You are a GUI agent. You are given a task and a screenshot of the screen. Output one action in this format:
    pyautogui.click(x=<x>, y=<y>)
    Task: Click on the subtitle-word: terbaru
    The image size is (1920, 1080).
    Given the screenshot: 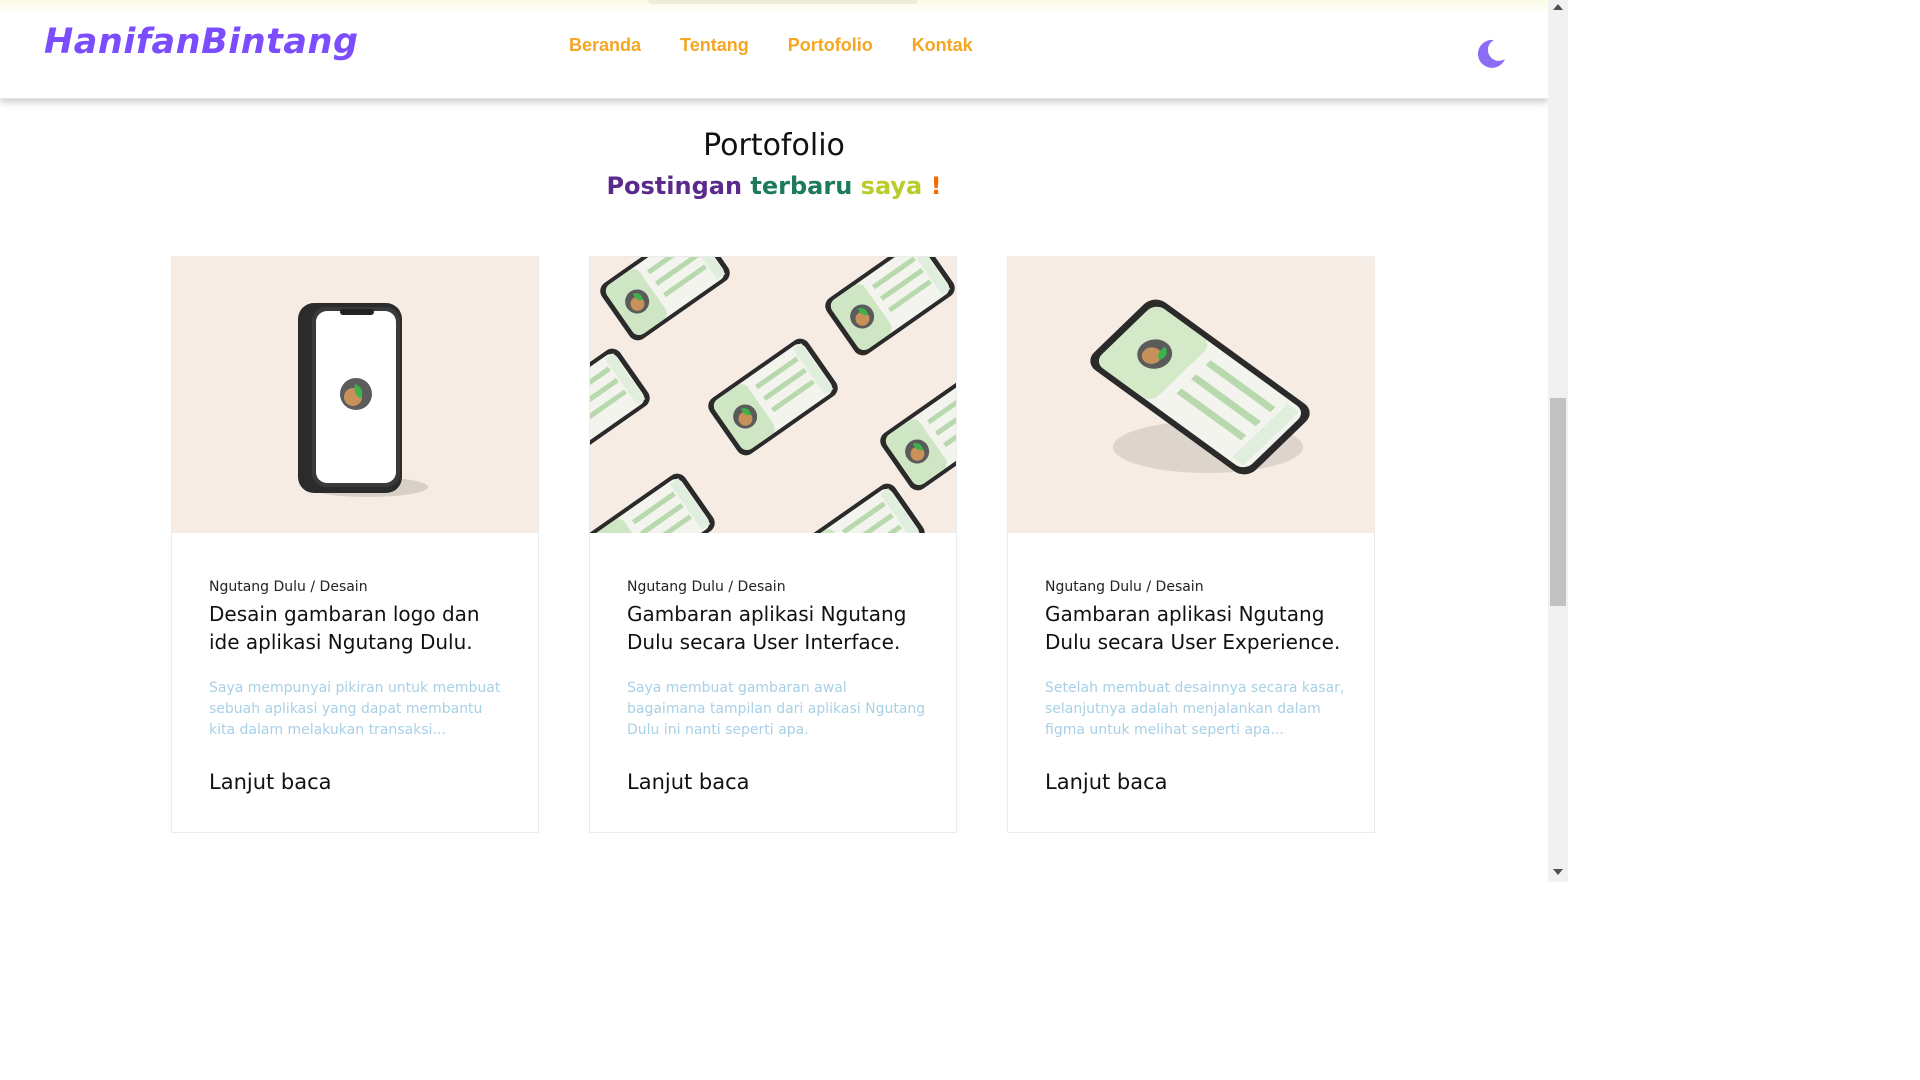 What is the action you would take?
    pyautogui.click(x=801, y=186)
    